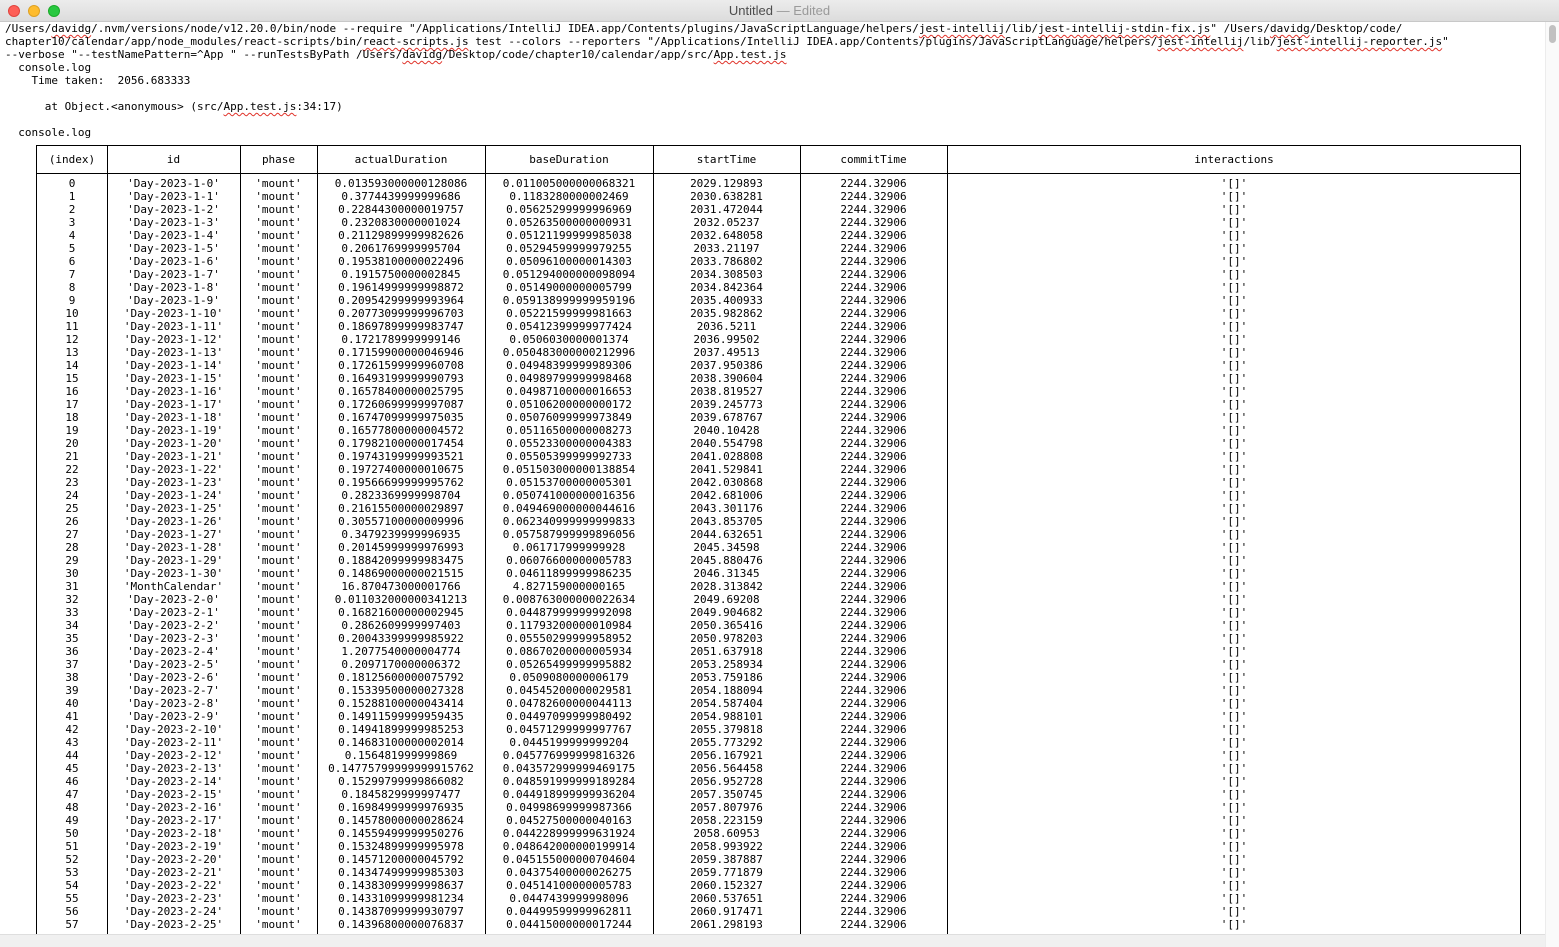 The image size is (1559, 947). I want to click on cell-index: 43, so click(72, 742).